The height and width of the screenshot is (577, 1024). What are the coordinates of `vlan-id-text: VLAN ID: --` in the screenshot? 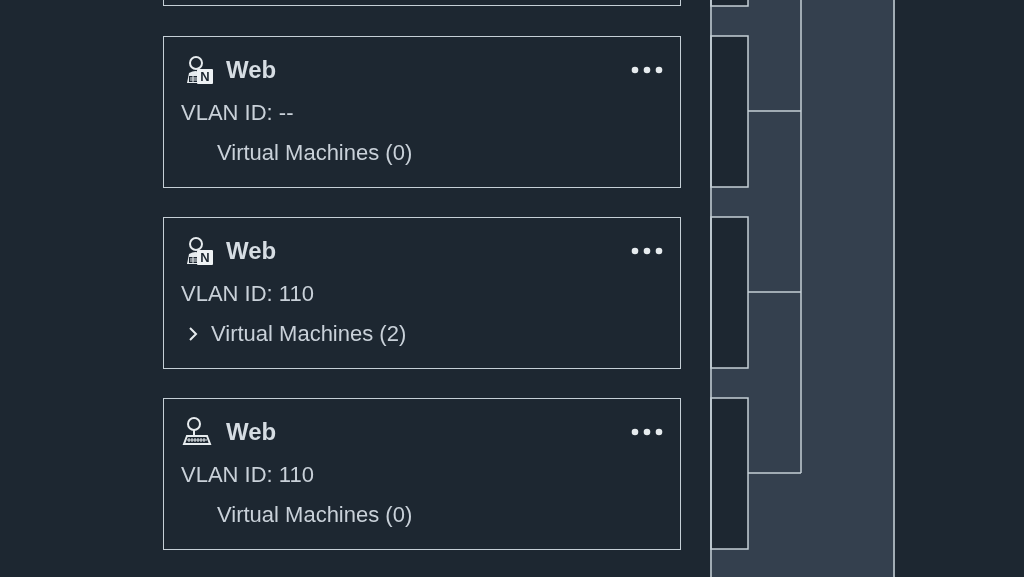 It's located at (237, 113).